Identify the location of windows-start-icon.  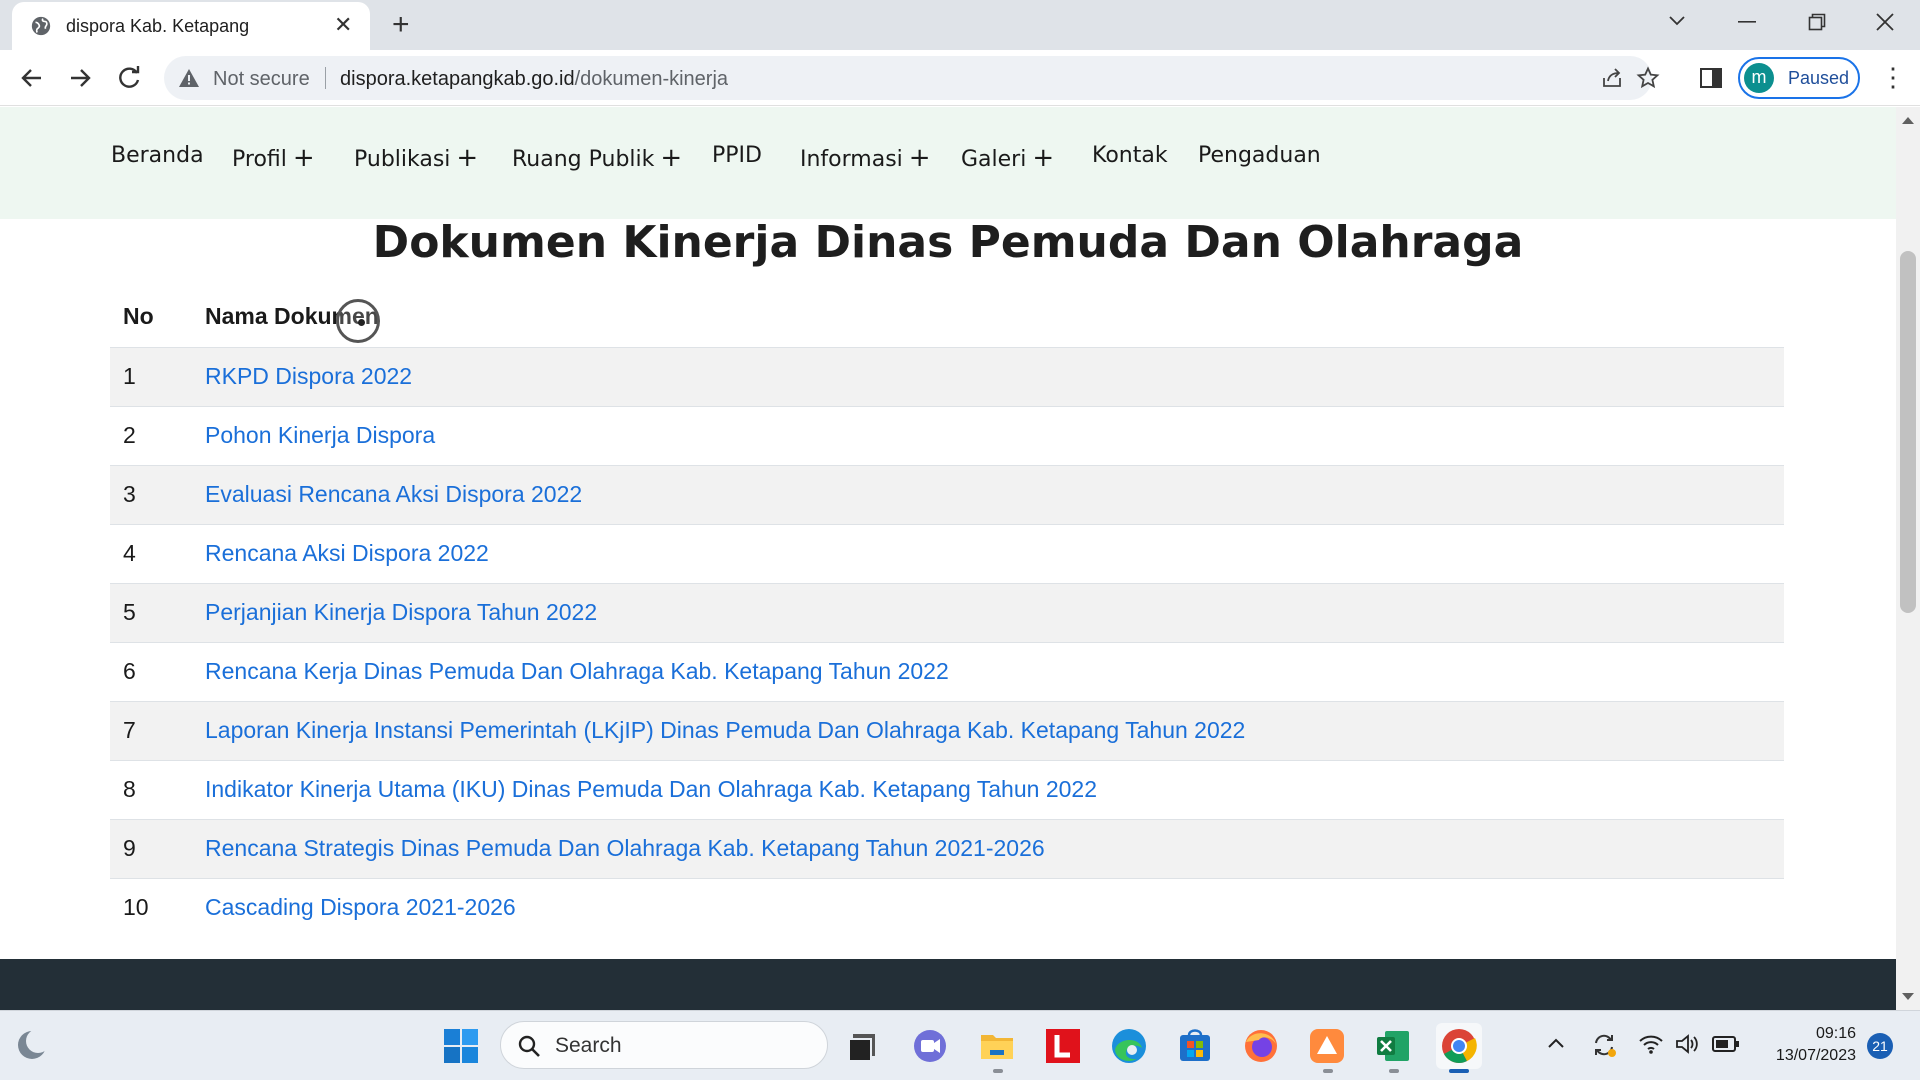
(461, 1046).